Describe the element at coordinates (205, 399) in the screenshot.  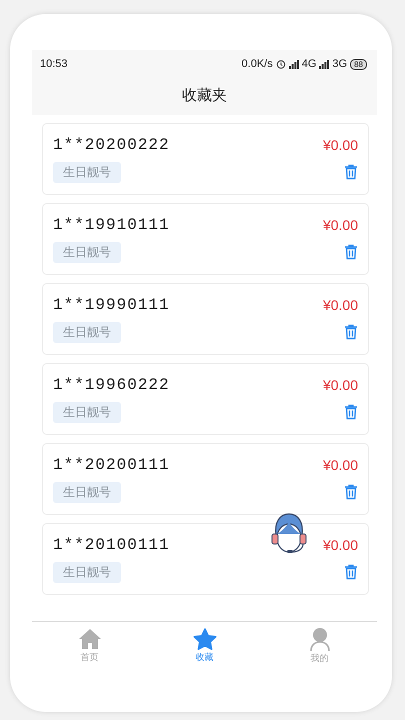
I see `number-card: 1**19960222 ¥0.00 生日靓号` at that location.